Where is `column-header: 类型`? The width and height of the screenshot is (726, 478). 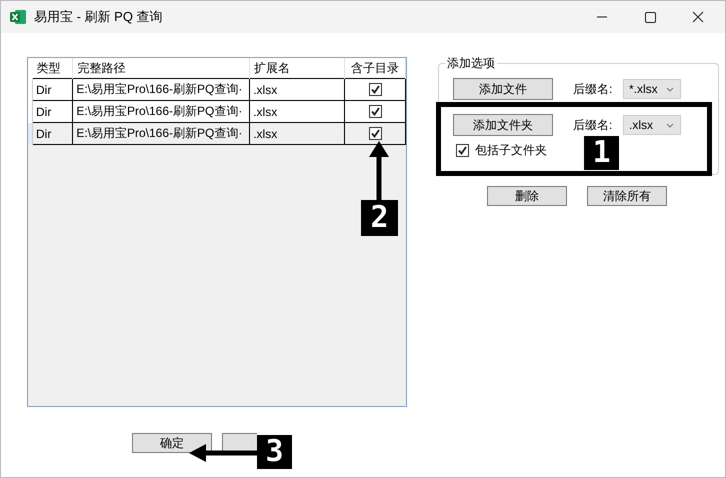 column-header: 类型 is located at coordinates (52, 68).